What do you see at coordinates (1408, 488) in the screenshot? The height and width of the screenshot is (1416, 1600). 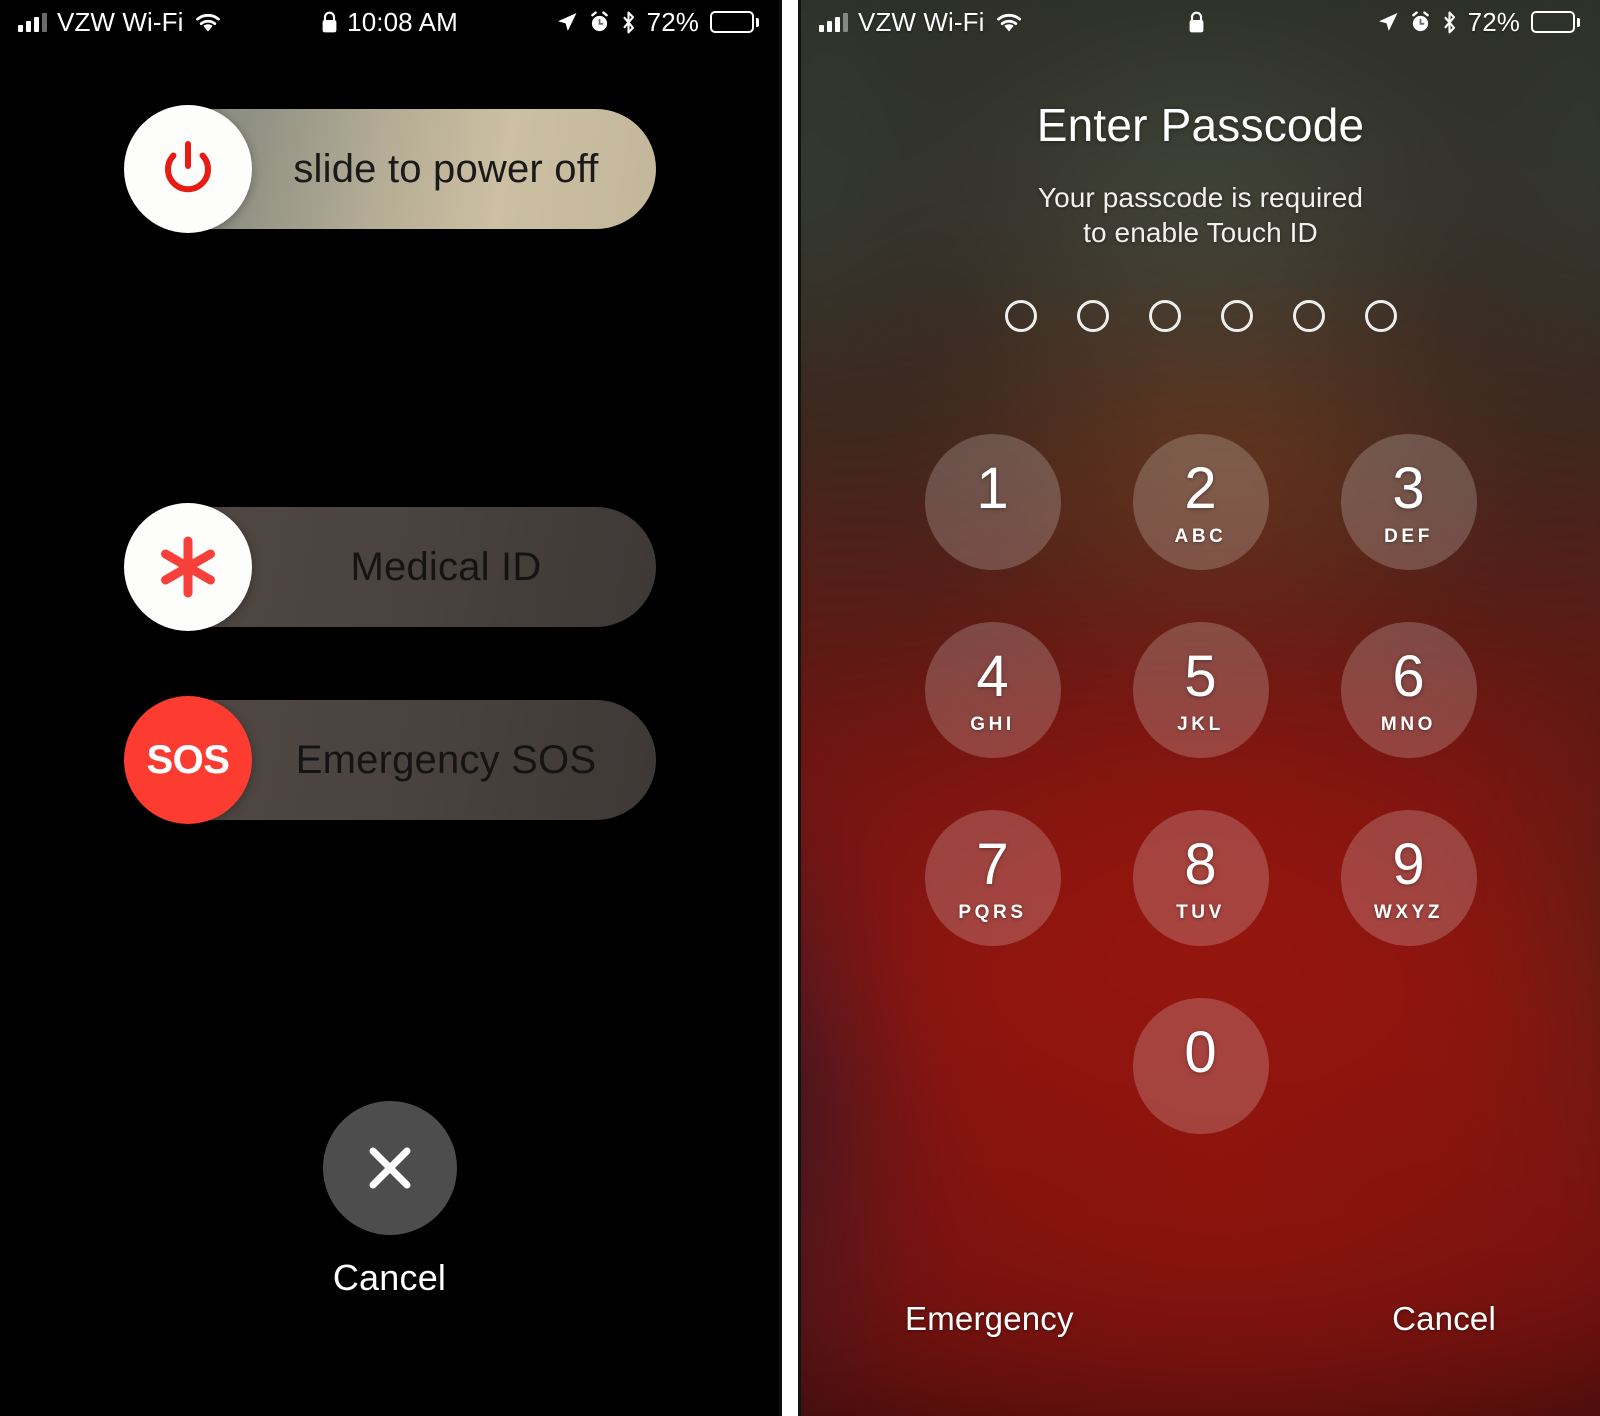 I see `keypad-digit: 3` at bounding box center [1408, 488].